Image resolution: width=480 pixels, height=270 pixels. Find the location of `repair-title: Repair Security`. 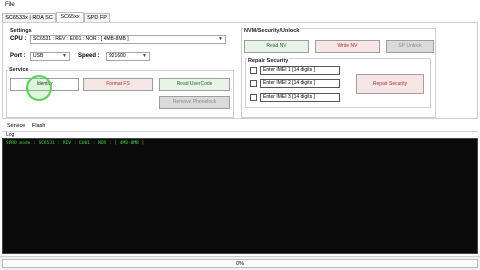

repair-title: Repair Security is located at coordinates (268, 61).